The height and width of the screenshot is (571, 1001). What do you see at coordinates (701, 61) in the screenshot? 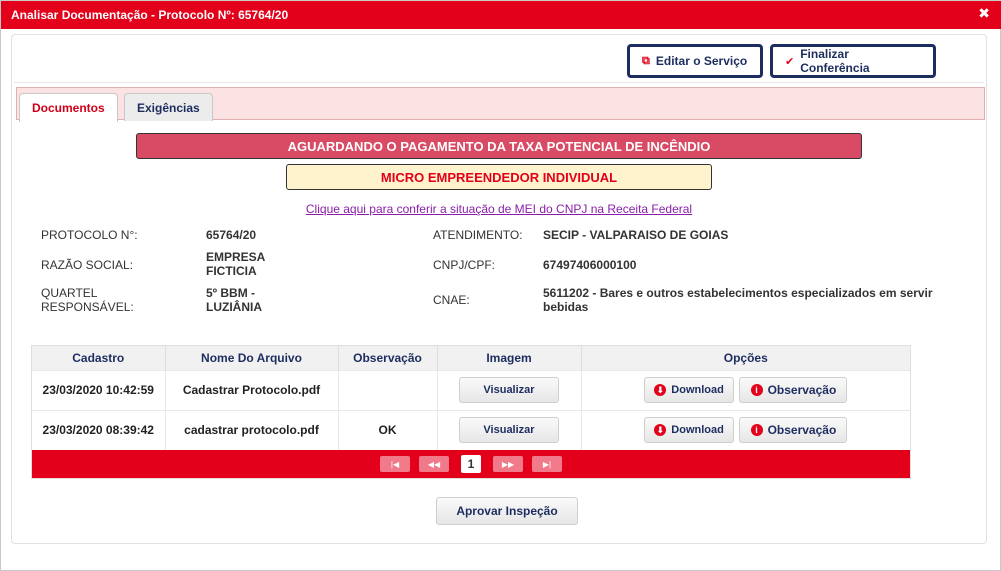
I see `edit-service-label: Editar o Serviço` at bounding box center [701, 61].